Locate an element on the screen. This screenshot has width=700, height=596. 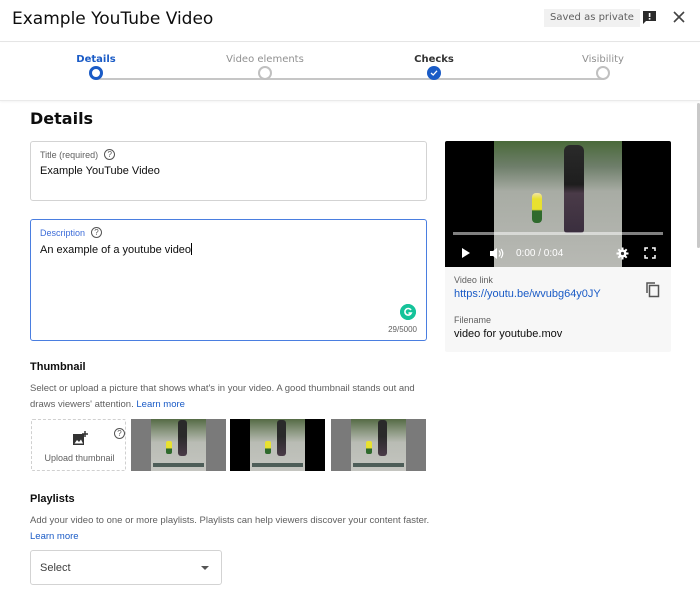
step-label: Details is located at coordinates (96, 59).